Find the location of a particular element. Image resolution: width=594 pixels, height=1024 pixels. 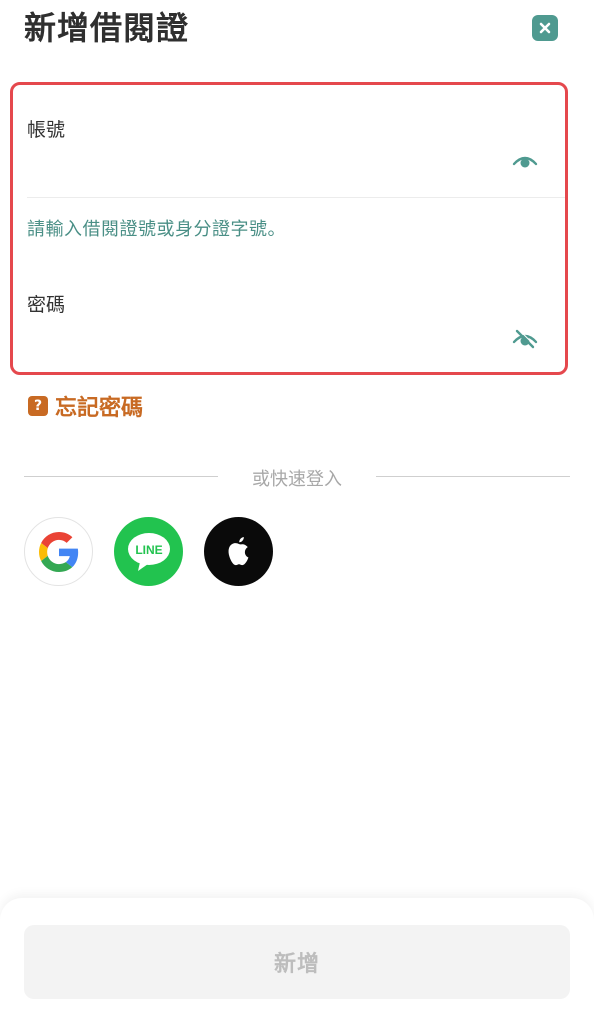

password-visibility-toggle is located at coordinates (525, 338).